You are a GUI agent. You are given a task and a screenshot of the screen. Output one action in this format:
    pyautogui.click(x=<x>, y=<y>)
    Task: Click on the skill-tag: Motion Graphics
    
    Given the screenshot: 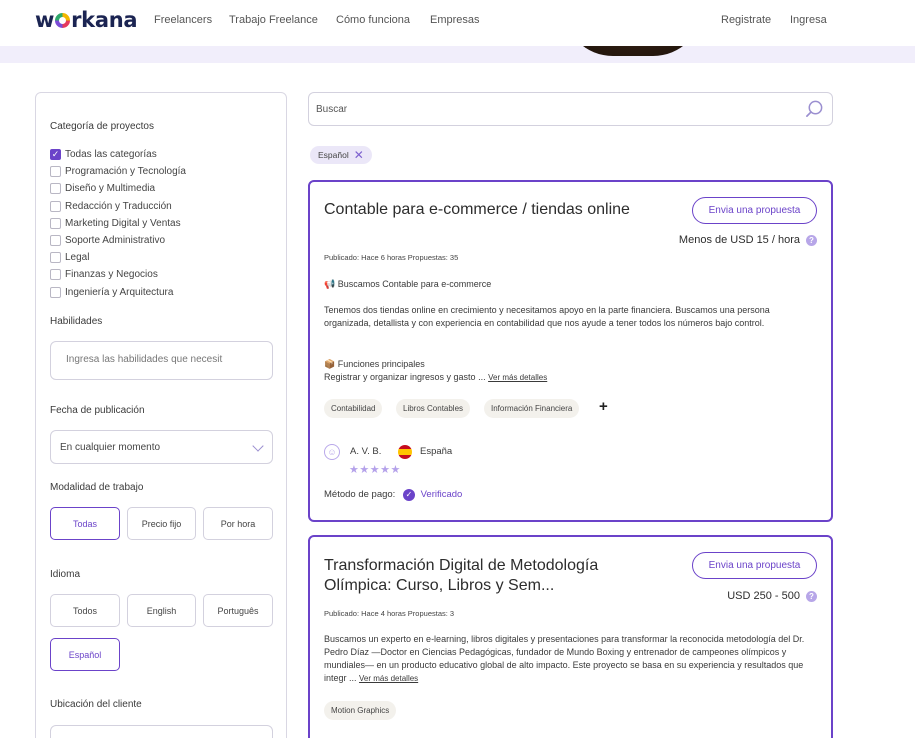 What is the action you would take?
    pyautogui.click(x=360, y=710)
    